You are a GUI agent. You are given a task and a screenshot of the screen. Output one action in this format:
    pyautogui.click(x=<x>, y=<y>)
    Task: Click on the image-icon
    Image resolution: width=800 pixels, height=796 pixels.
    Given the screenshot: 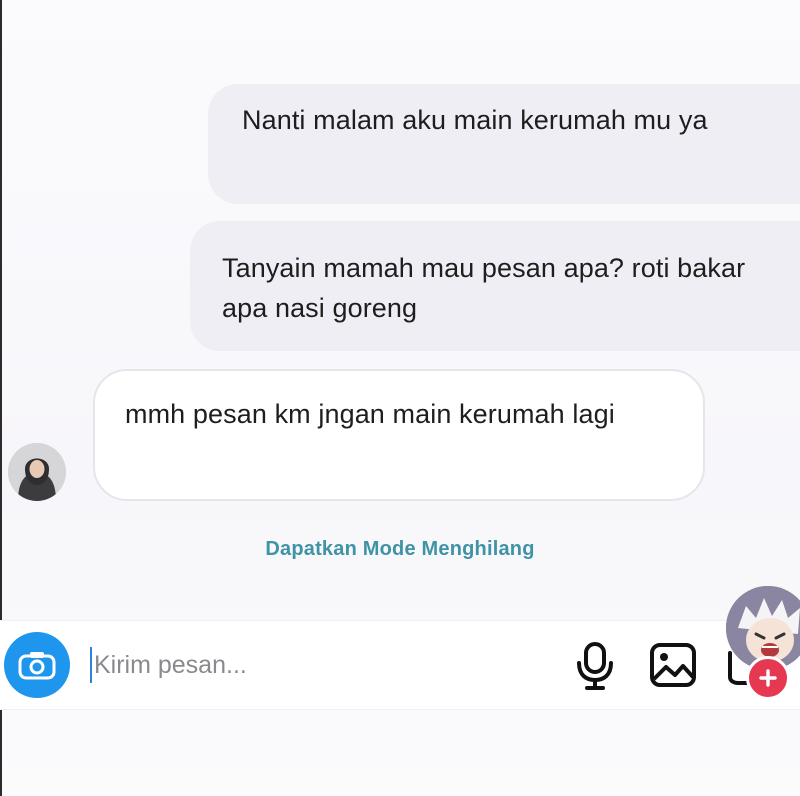 What is the action you would take?
    pyautogui.click(x=673, y=665)
    